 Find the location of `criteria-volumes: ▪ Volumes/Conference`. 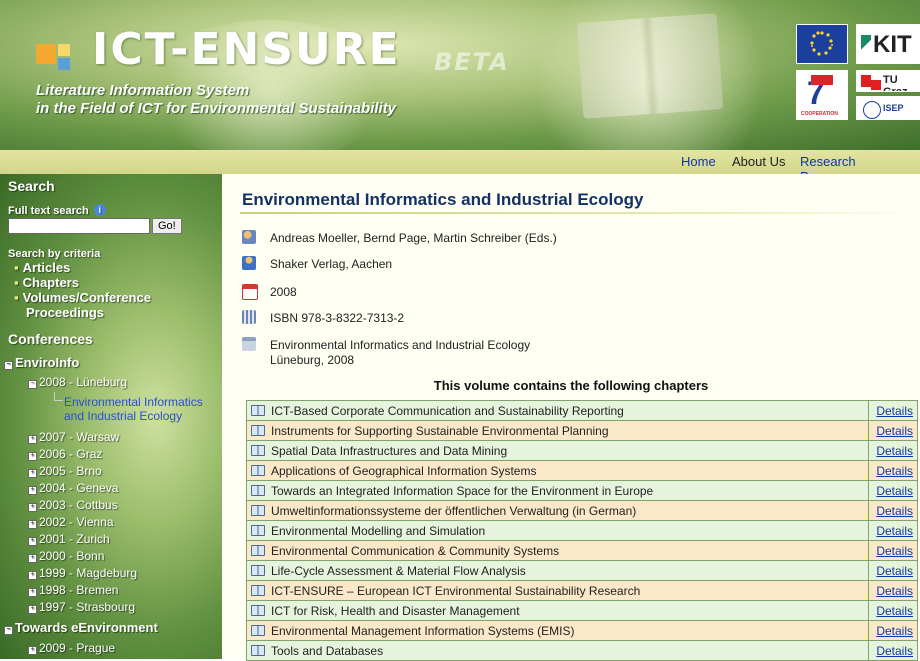

criteria-volumes: ▪ Volumes/Conference is located at coordinates (82, 297).